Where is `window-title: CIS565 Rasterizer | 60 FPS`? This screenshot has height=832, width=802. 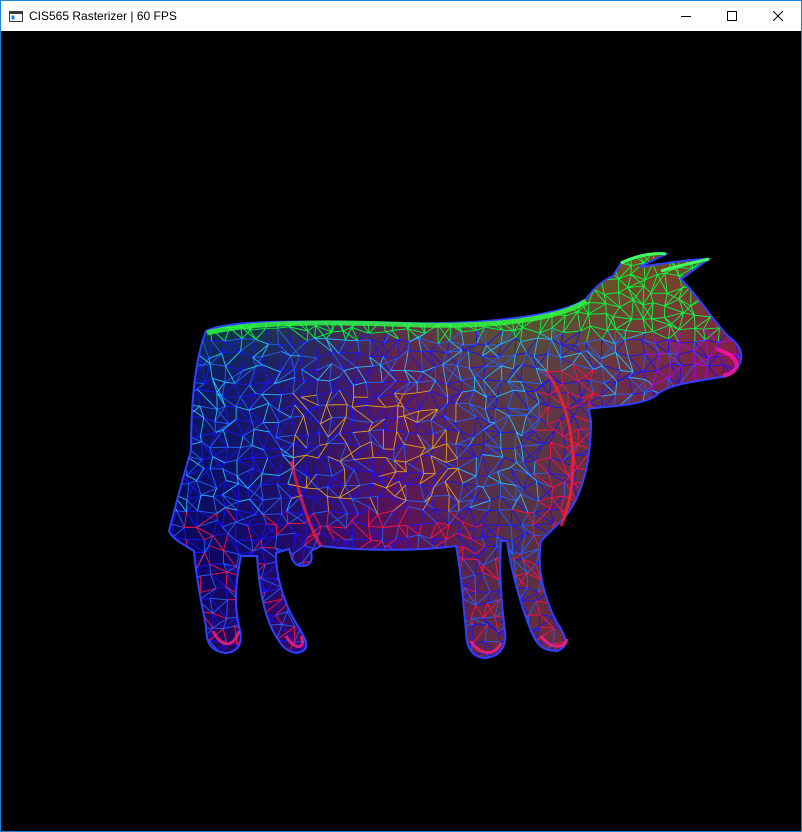 window-title: CIS565 Rasterizer | 60 FPS is located at coordinates (103, 16).